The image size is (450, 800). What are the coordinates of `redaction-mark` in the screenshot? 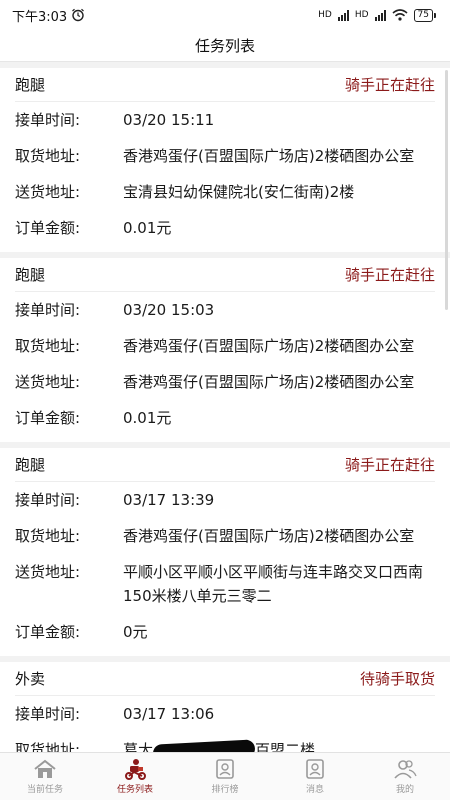 It's located at (204, 745).